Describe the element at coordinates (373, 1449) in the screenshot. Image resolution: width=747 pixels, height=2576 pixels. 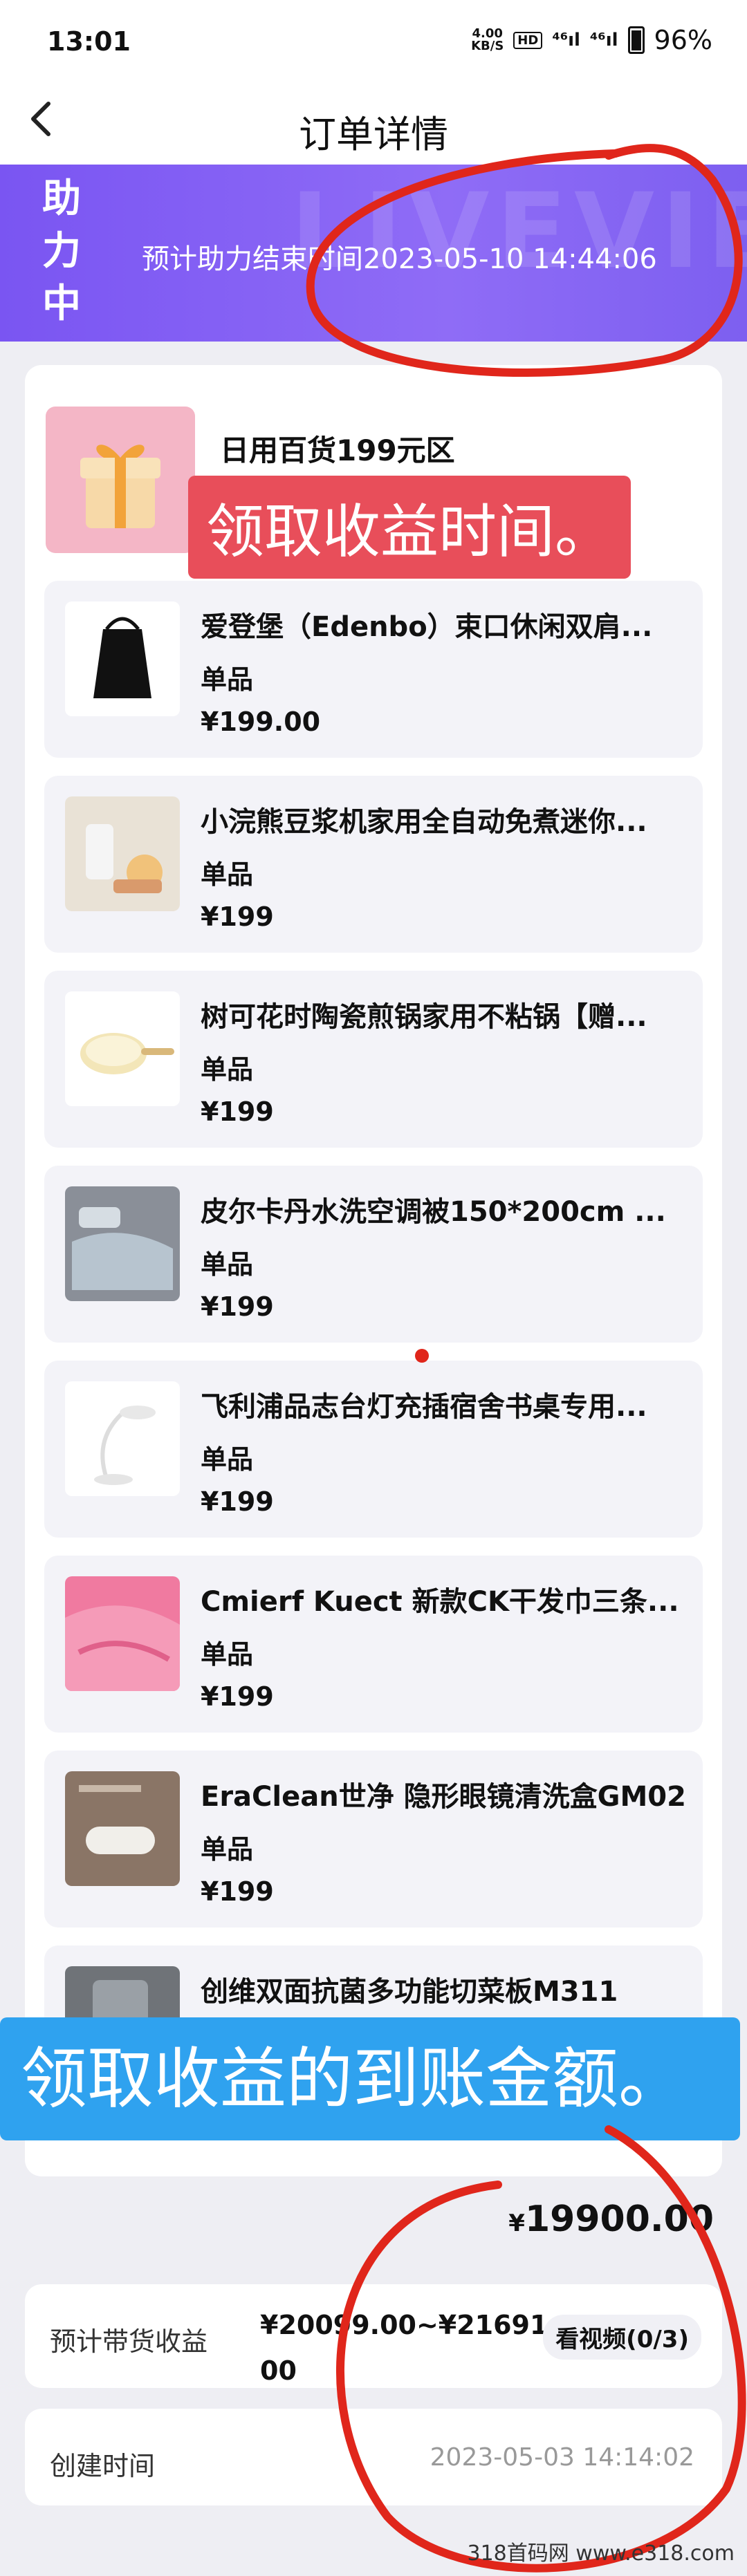
I see `product-item: 飞利浦品志台灯充插宿舍书桌专用... 单品 ¥199` at that location.